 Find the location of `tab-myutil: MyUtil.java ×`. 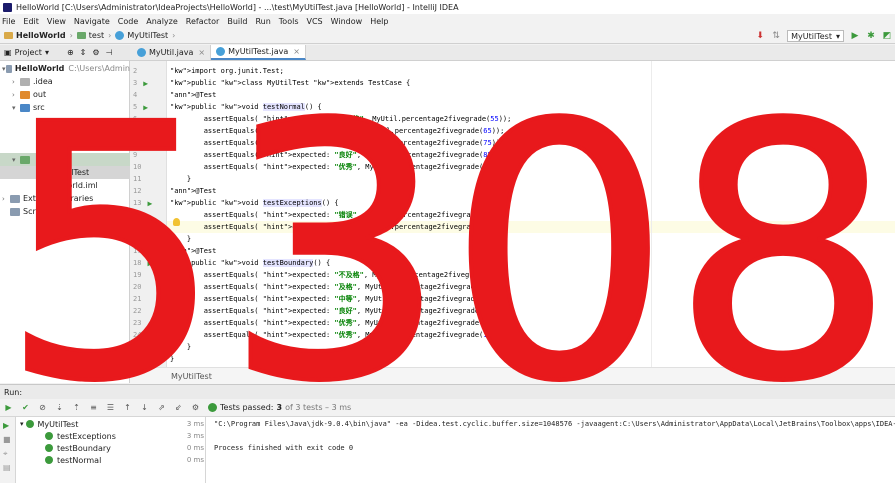

tab-myutil: MyUtil.java × is located at coordinates (172, 52).